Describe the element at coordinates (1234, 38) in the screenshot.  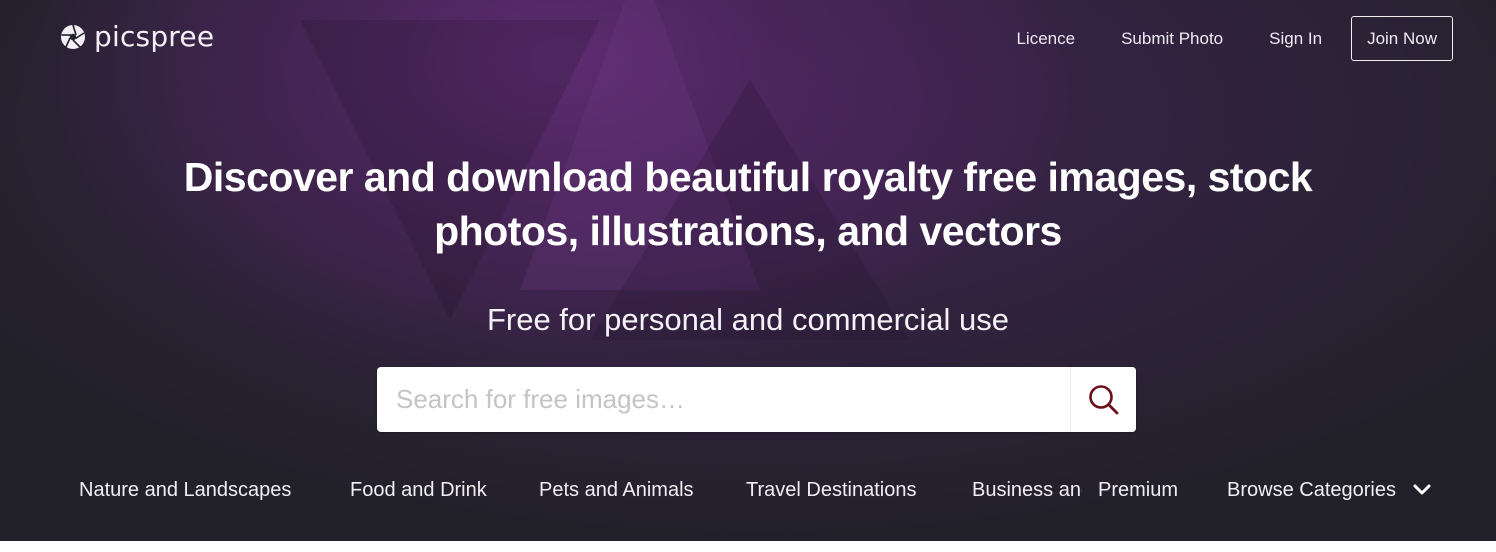
I see `nav-links: Licence Submit Photo Sign In Join Now` at that location.